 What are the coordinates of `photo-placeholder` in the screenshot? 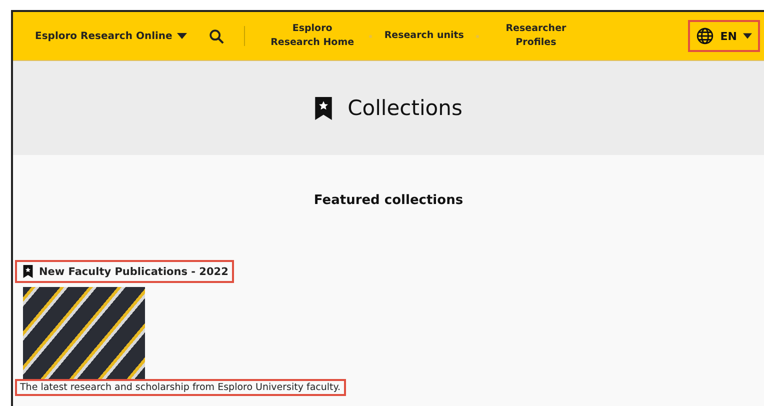 It's located at (84, 333).